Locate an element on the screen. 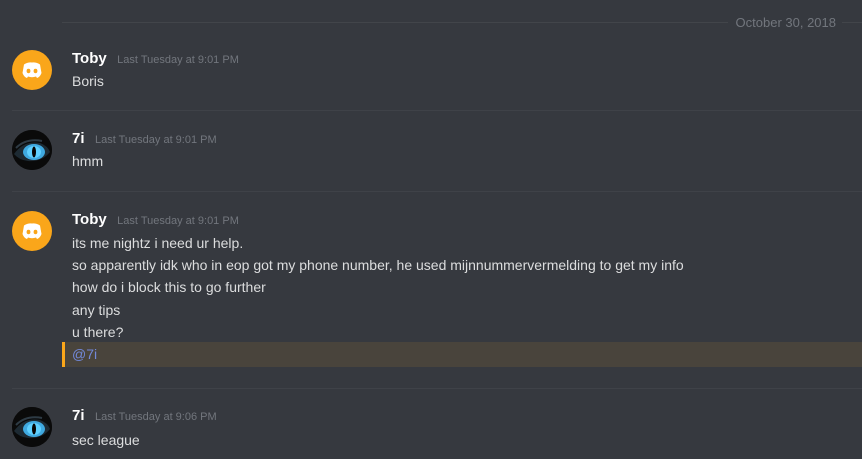  message-text: Boris is located at coordinates (88, 81).